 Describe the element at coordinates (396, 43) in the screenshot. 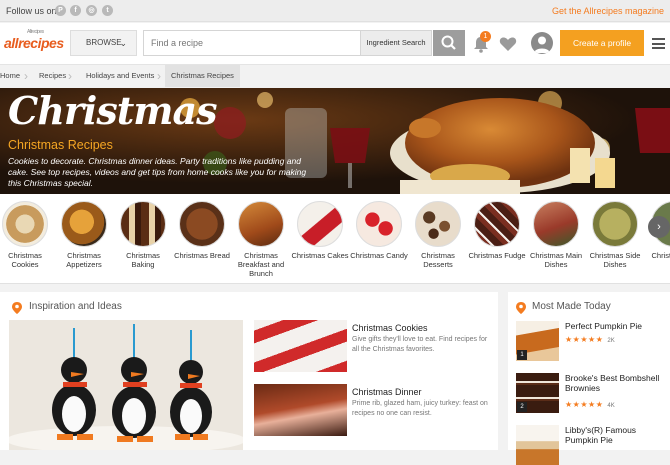

I see `ingredient-search-button: Ingredient Search` at that location.